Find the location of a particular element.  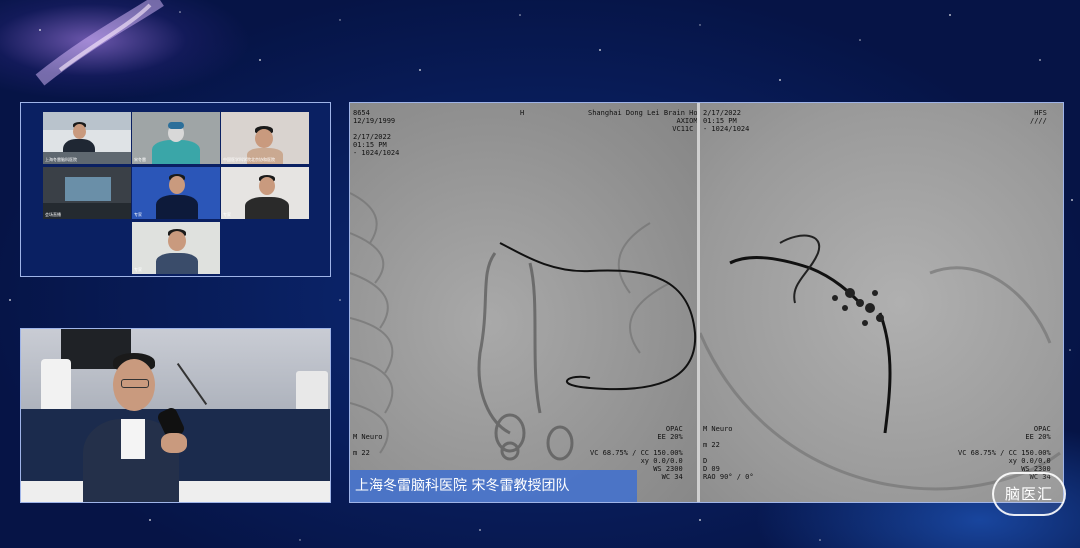

participant-tile: 会场直播 is located at coordinates (87, 193).